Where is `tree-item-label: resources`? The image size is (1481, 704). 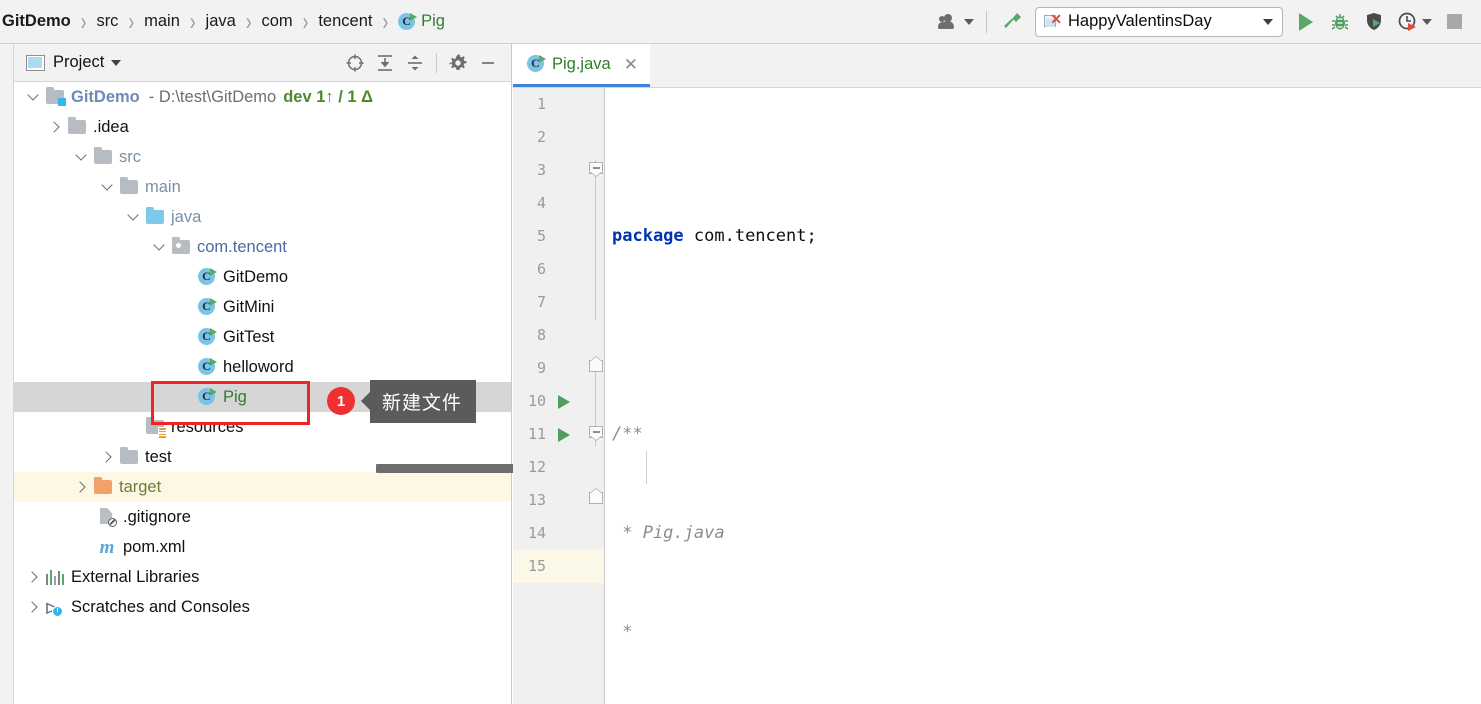
tree-item-label: resources is located at coordinates (207, 426).